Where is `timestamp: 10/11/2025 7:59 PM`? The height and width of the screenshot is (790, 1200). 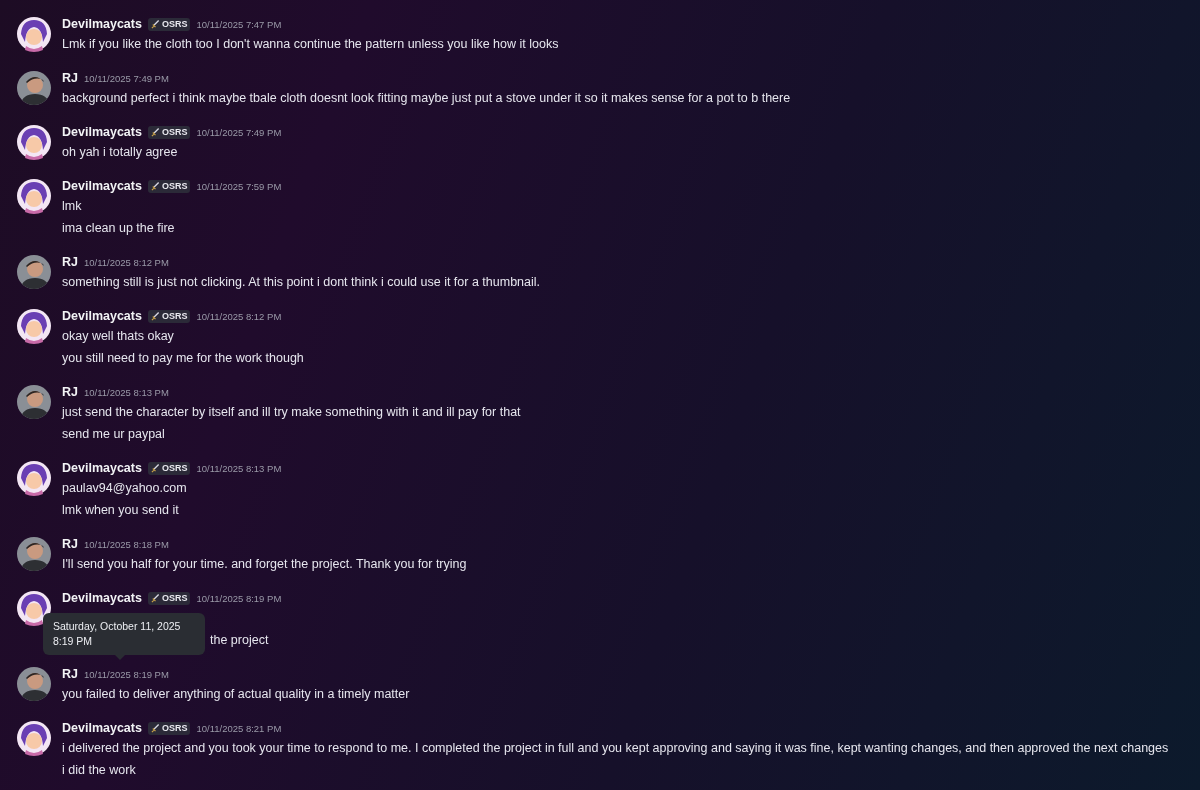 timestamp: 10/11/2025 7:59 PM is located at coordinates (239, 186).